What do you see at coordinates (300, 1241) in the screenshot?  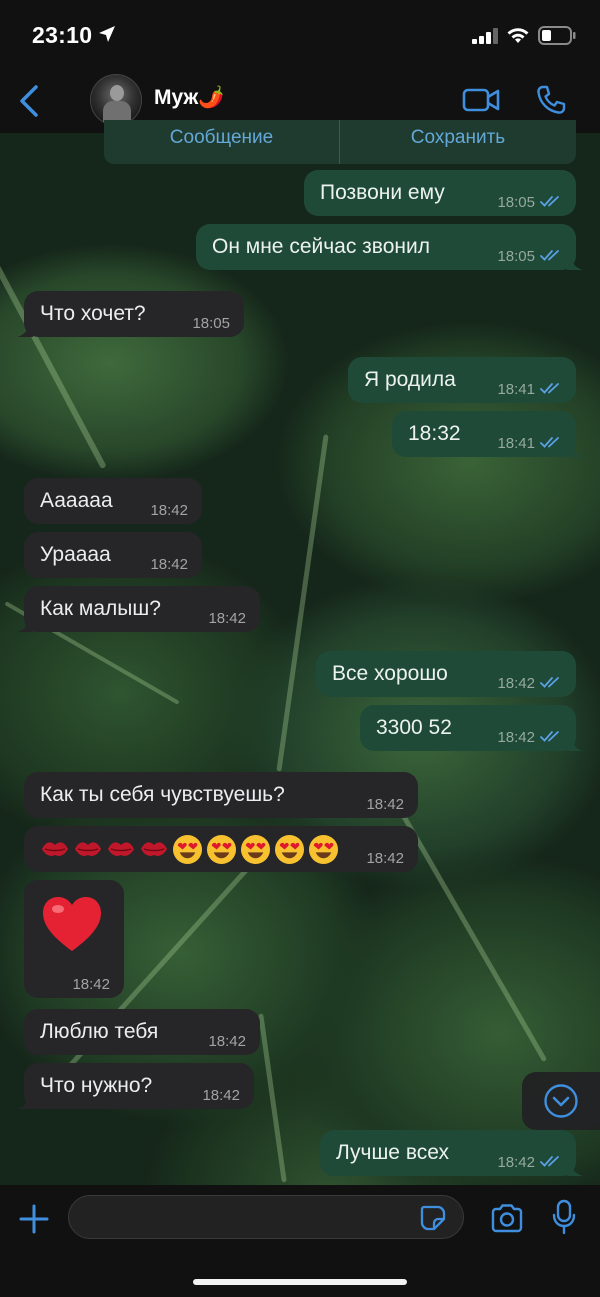 I see `message-composer` at bounding box center [300, 1241].